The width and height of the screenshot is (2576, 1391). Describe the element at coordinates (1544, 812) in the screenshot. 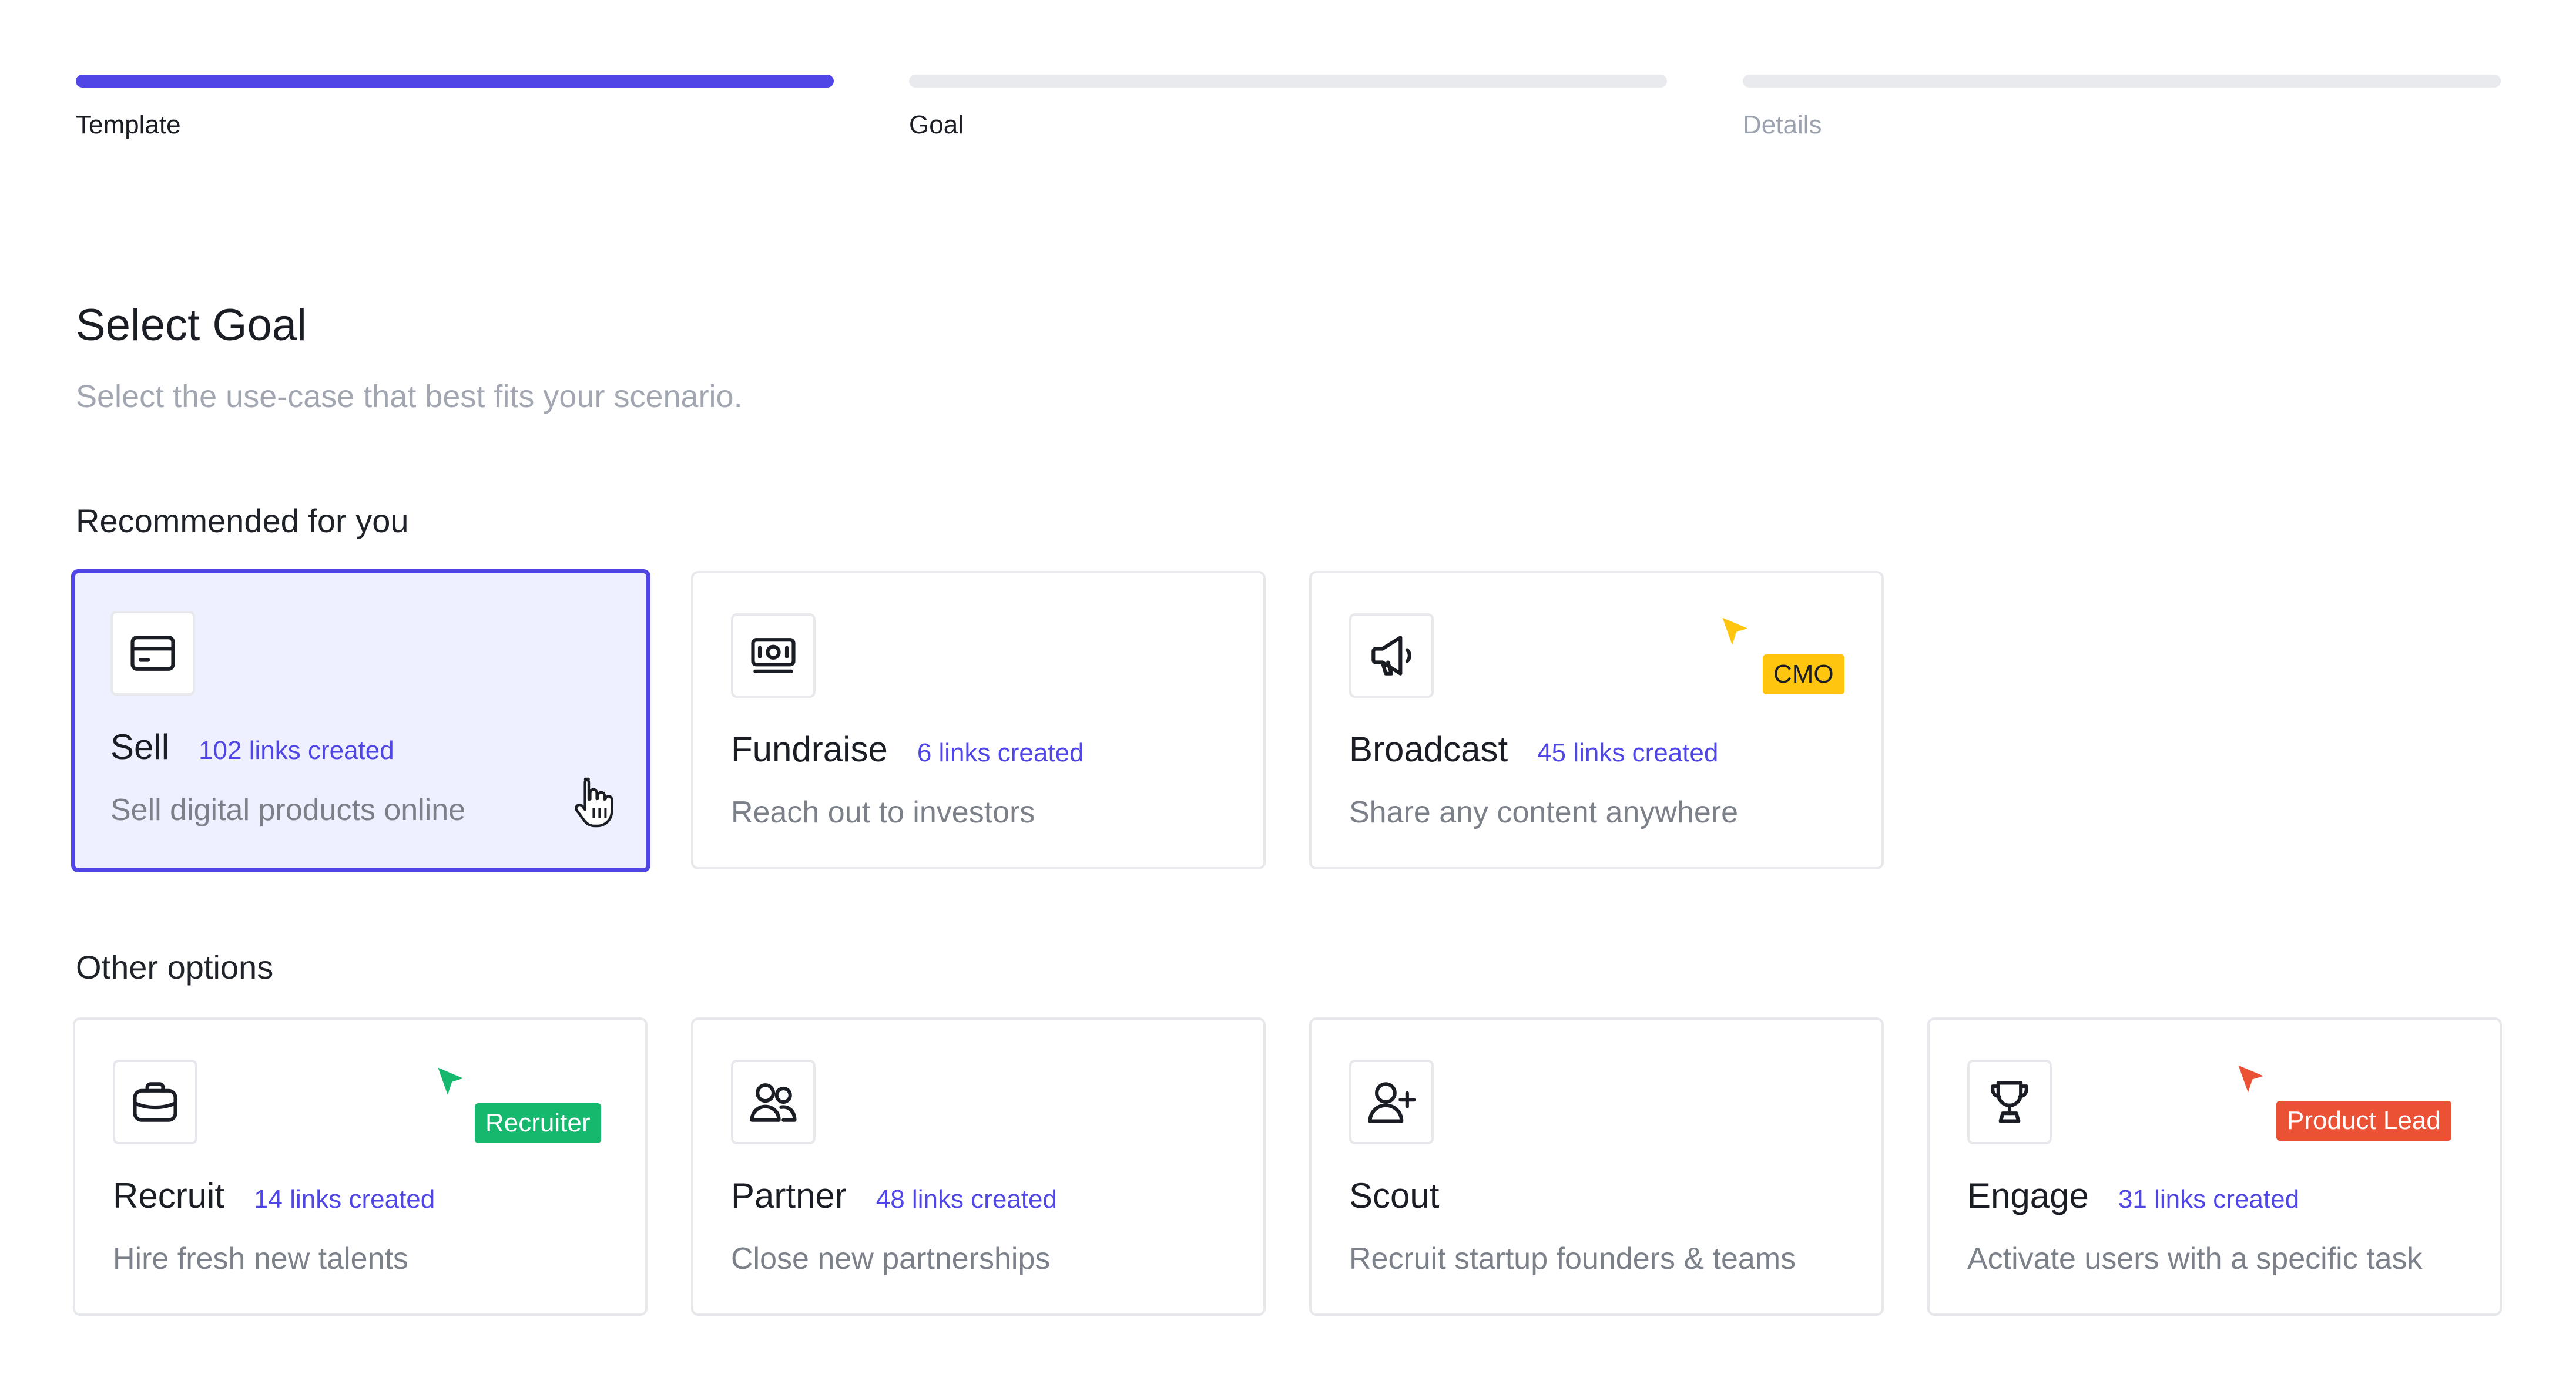

I see `goal-description: Share any content anywhere` at that location.